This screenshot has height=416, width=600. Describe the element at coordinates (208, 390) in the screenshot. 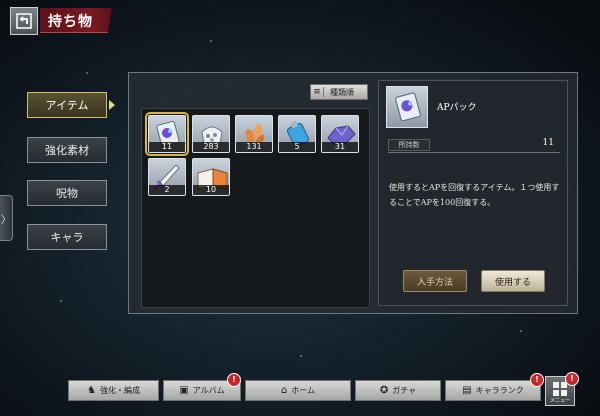

I see `nav-label: アルバム` at that location.